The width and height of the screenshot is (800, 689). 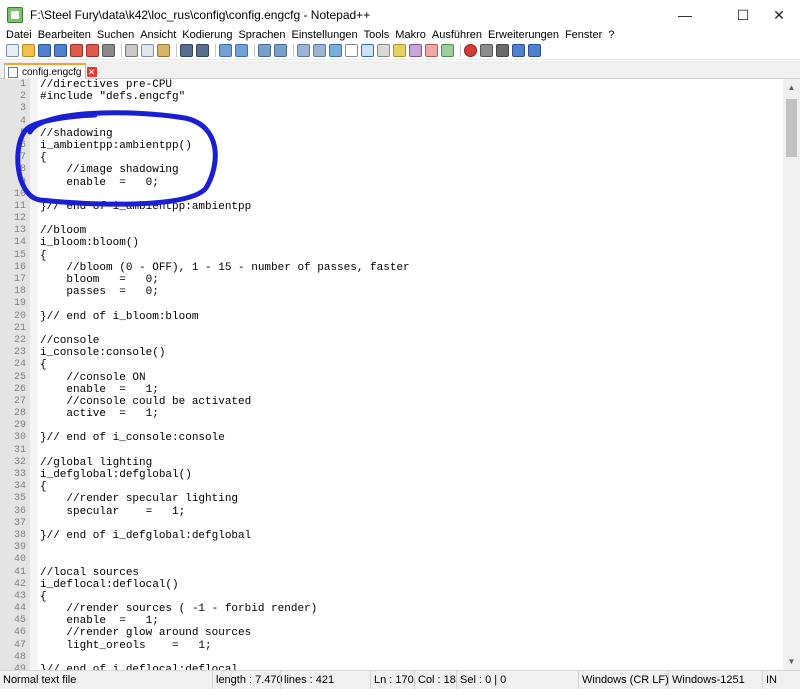 I want to click on tab-label: config.engcfg, so click(x=52, y=72).